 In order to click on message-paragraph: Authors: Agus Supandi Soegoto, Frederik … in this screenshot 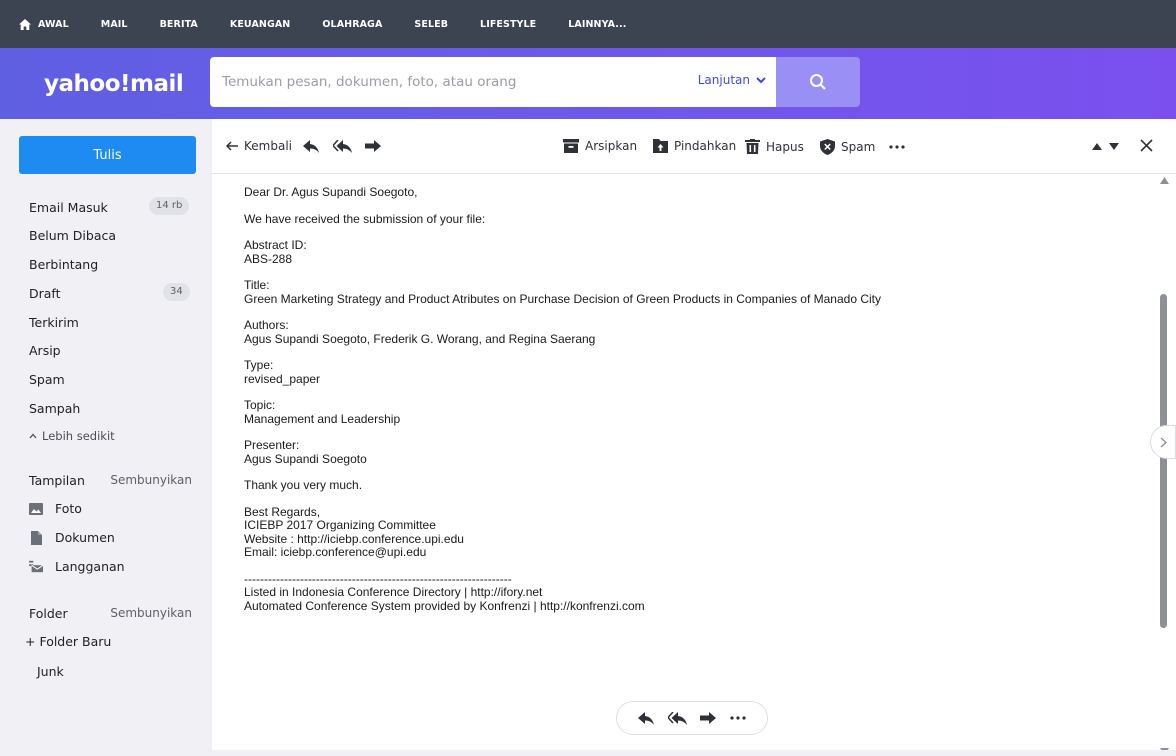, I will do `click(420, 332)`.